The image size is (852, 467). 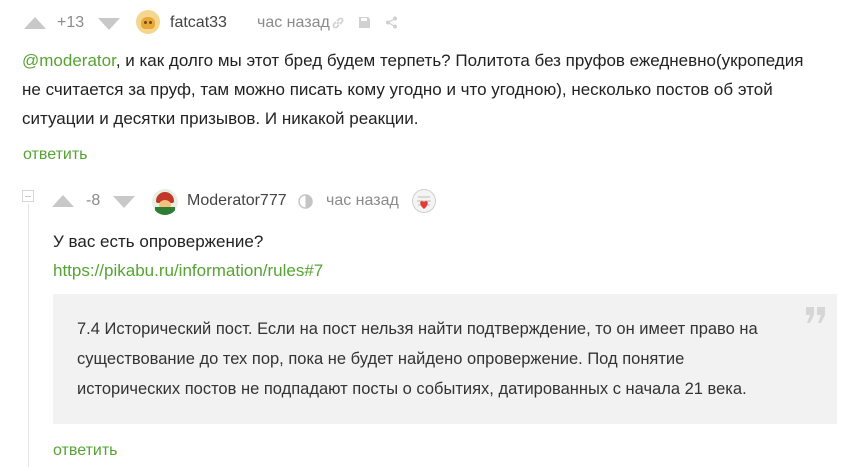 What do you see at coordinates (28, 196) in the screenshot?
I see `collapse-icon` at bounding box center [28, 196].